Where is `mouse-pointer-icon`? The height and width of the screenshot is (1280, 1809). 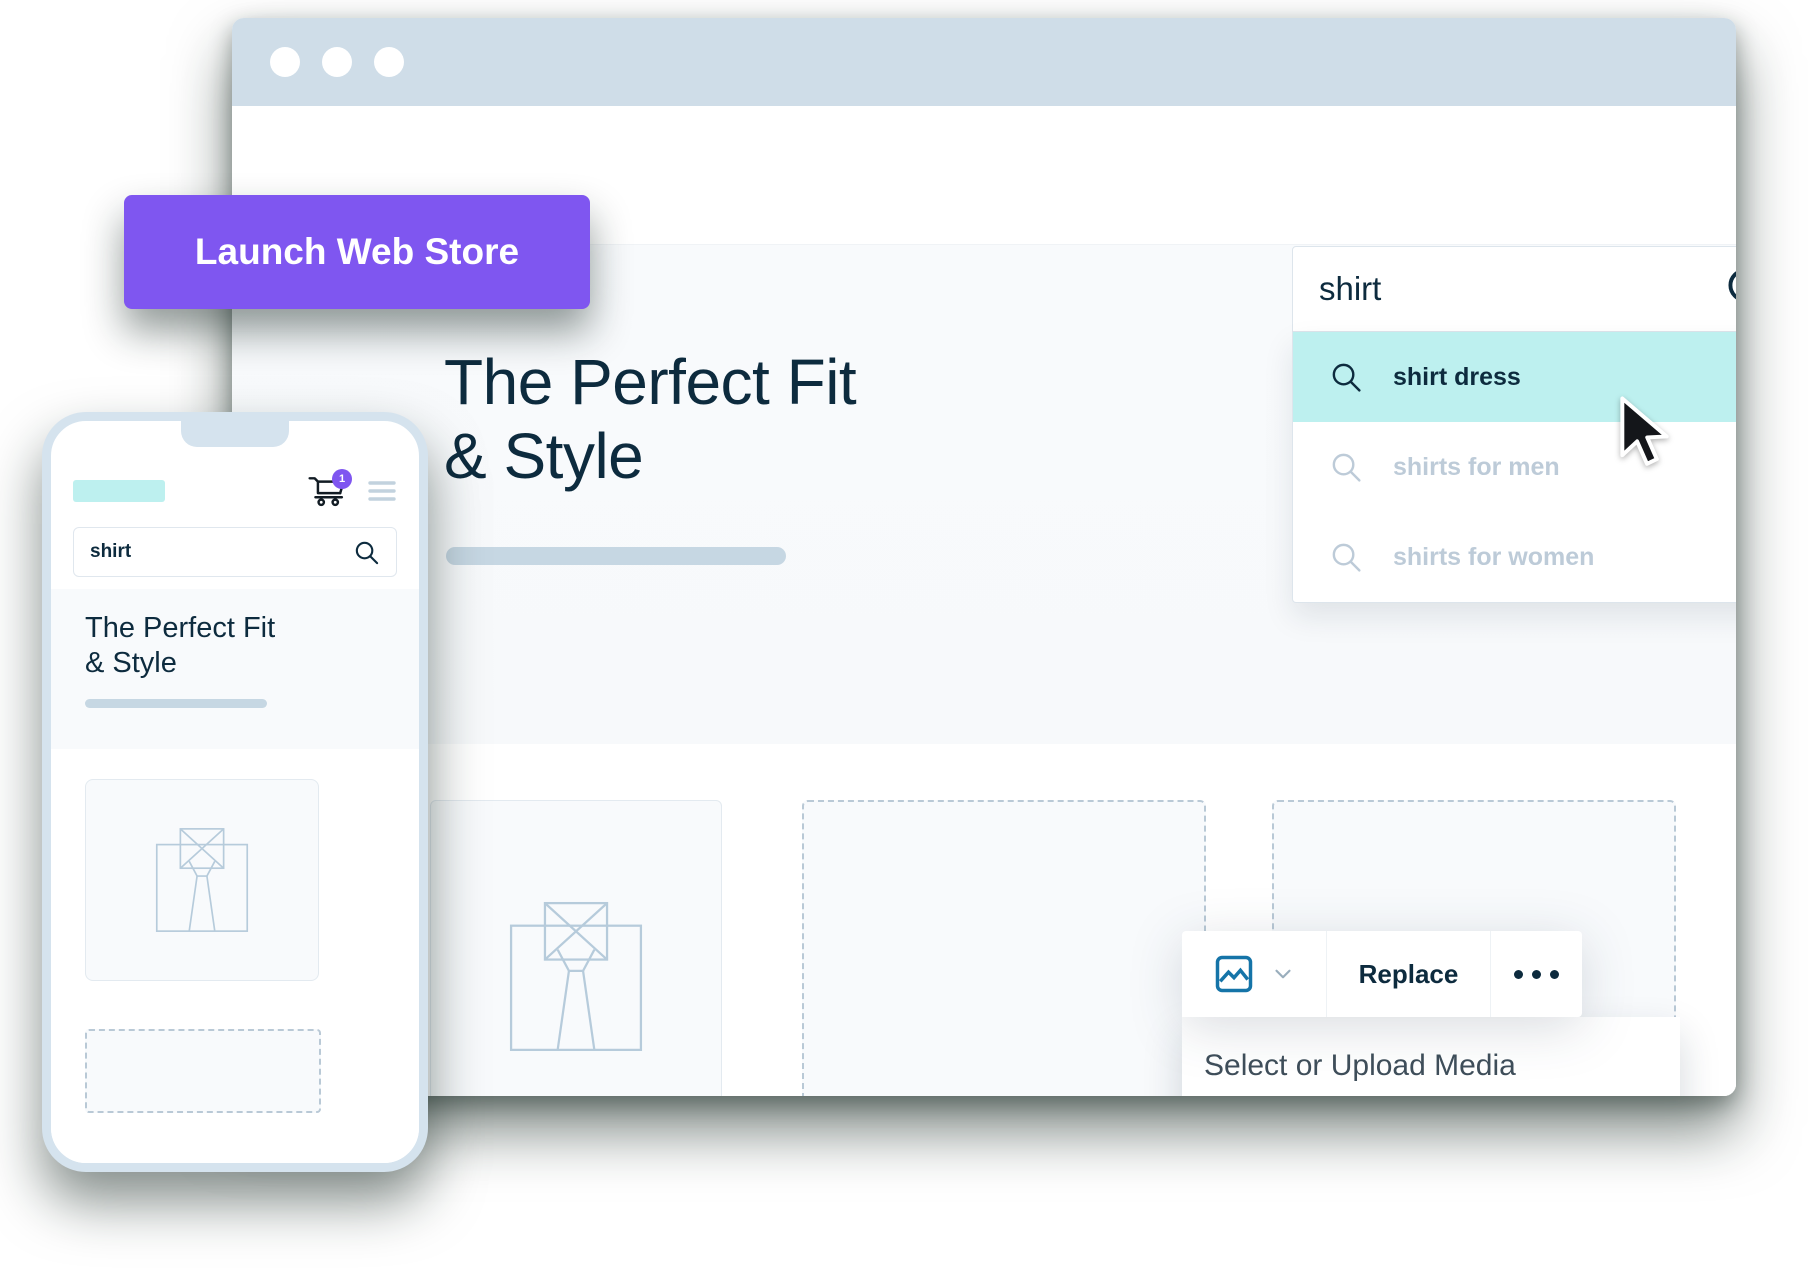
mouse-pointer-icon is located at coordinates (1647, 433).